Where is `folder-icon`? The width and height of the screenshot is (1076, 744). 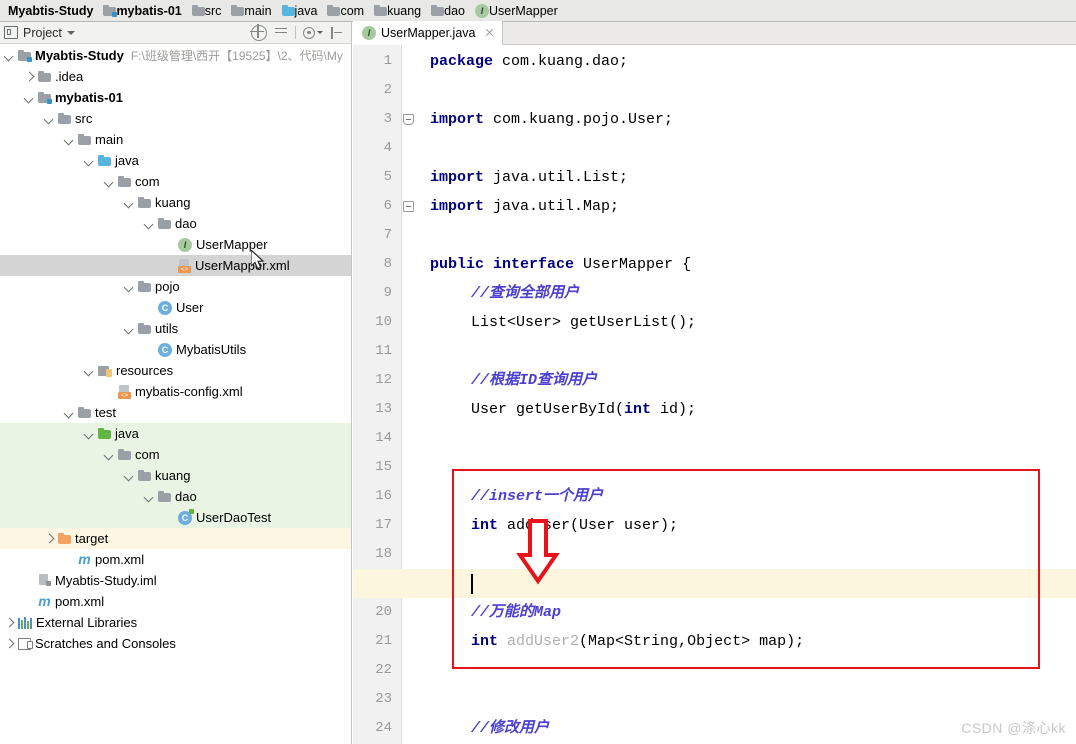
folder-icon is located at coordinates (198, 10).